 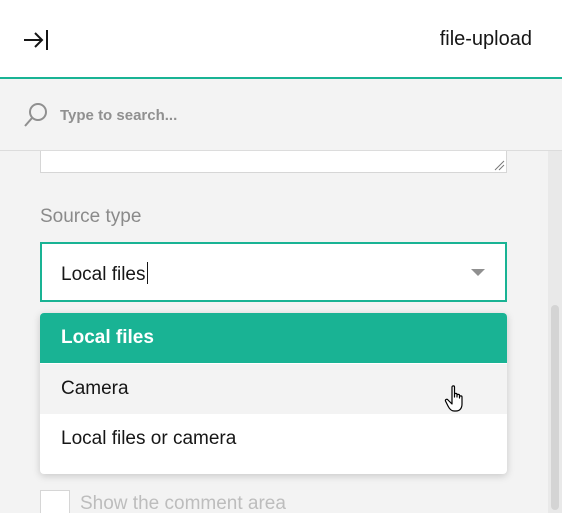 I want to click on search-input, so click(x=280, y=115).